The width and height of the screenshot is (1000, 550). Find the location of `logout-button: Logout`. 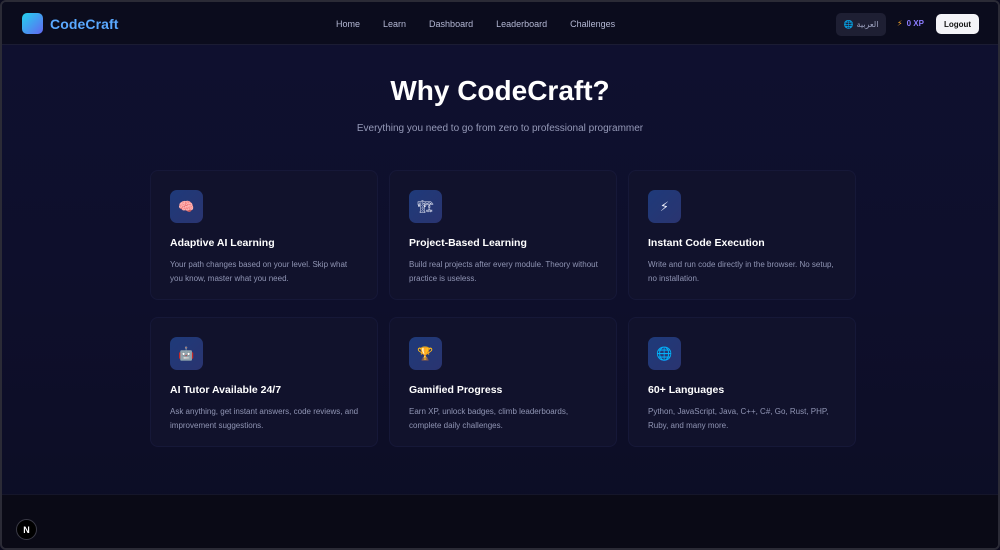

logout-button: Logout is located at coordinates (957, 24).